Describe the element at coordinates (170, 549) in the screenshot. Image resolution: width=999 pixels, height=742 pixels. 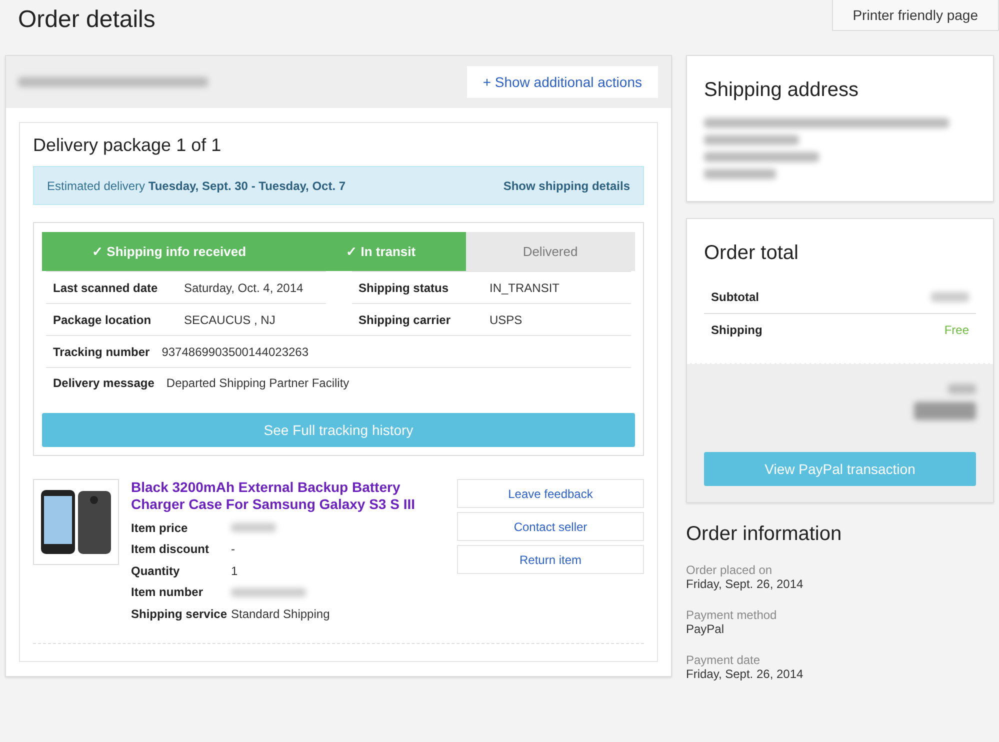
I see `item-field-label: Item discount` at that location.